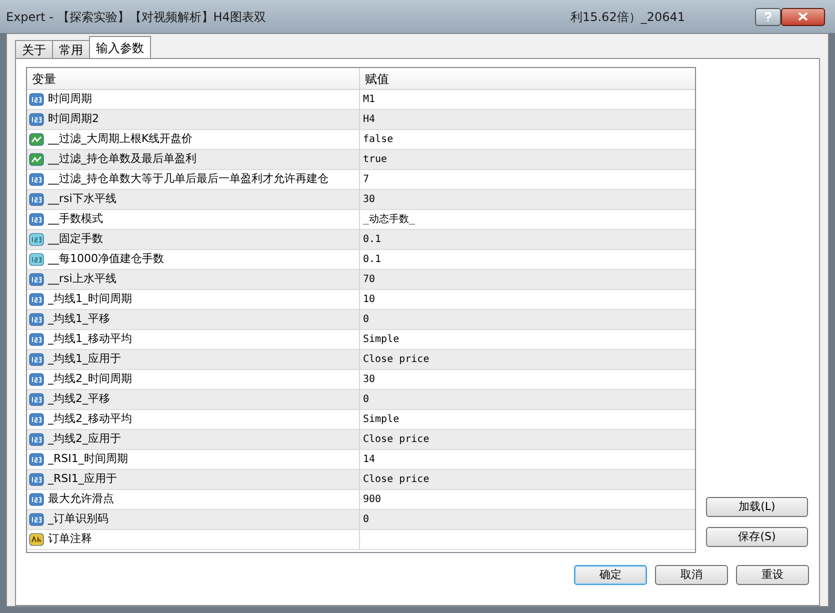 The image size is (835, 613). Describe the element at coordinates (90, 419) in the screenshot. I see `parameter-name: _均线2_移动平均` at that location.